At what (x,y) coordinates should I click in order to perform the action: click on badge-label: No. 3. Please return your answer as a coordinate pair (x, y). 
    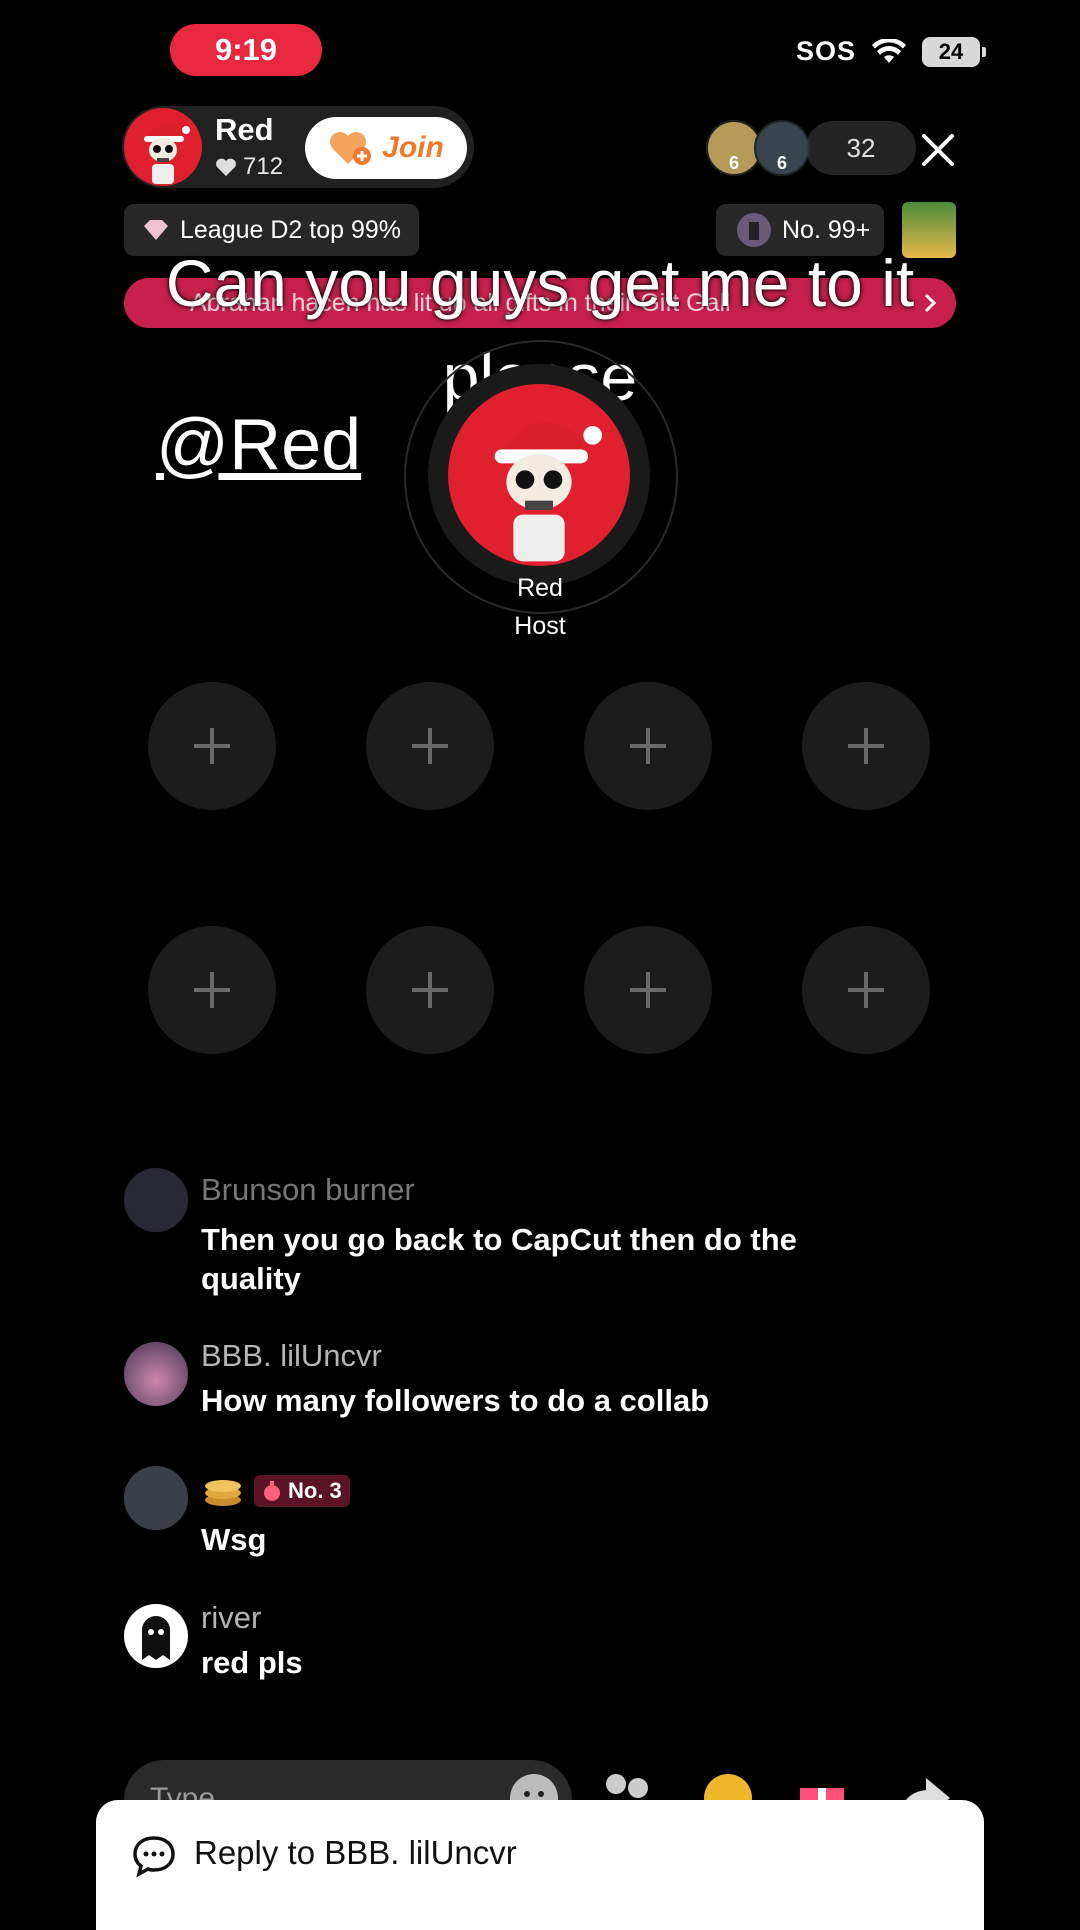
    Looking at the image, I should click on (315, 1490).